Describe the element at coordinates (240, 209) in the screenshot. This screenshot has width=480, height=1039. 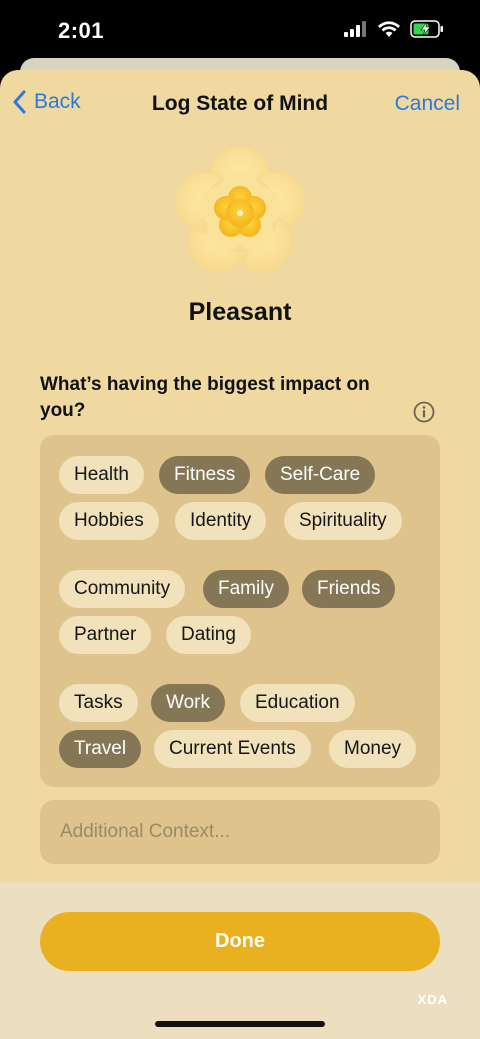
I see `pleasant-flower-icon` at that location.